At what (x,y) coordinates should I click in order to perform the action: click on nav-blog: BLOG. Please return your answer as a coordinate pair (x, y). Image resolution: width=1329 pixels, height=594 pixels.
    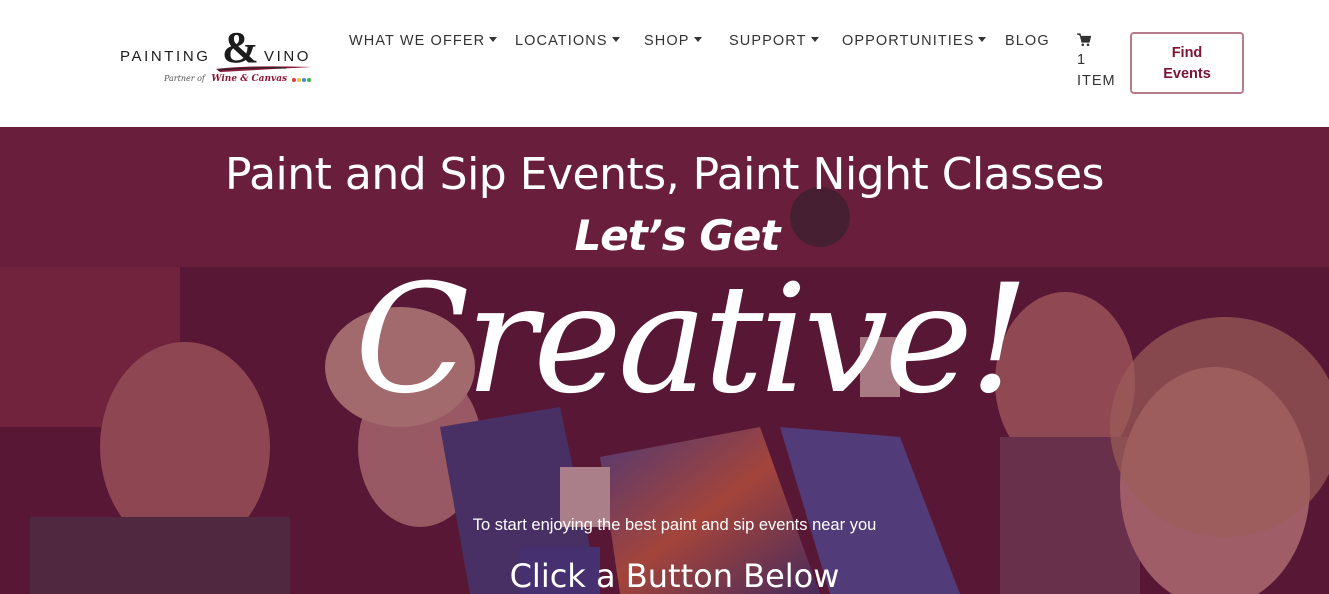
    Looking at the image, I should click on (1027, 41).